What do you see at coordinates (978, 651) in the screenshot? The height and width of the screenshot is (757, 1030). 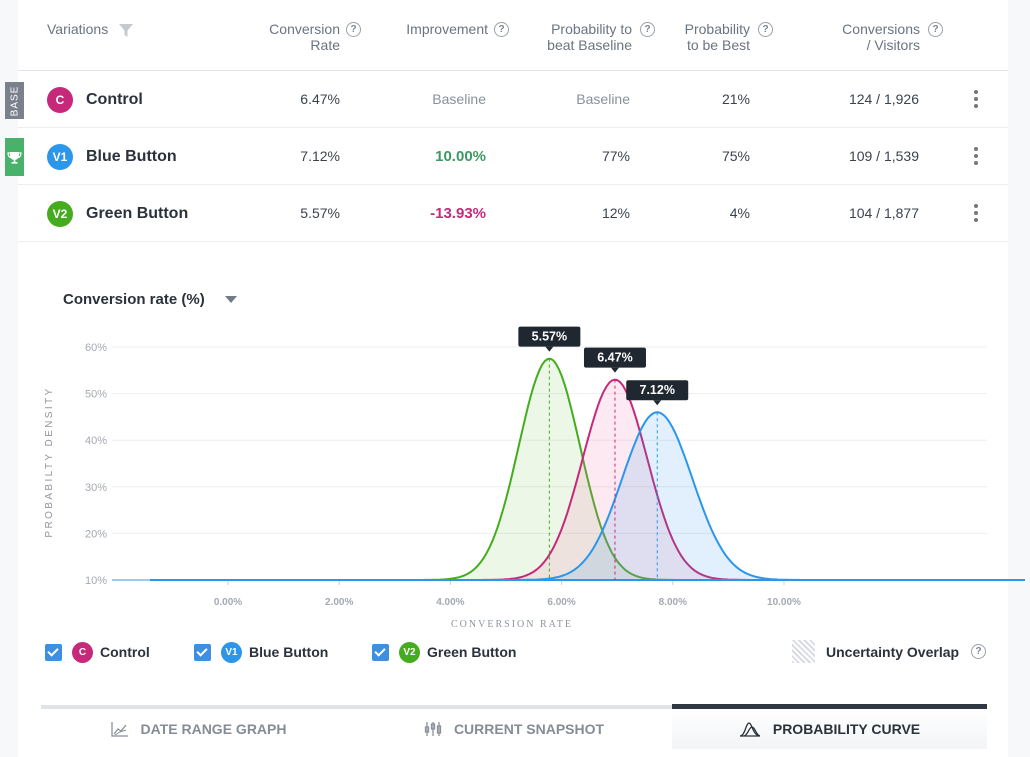 I see `help-icon: ?` at bounding box center [978, 651].